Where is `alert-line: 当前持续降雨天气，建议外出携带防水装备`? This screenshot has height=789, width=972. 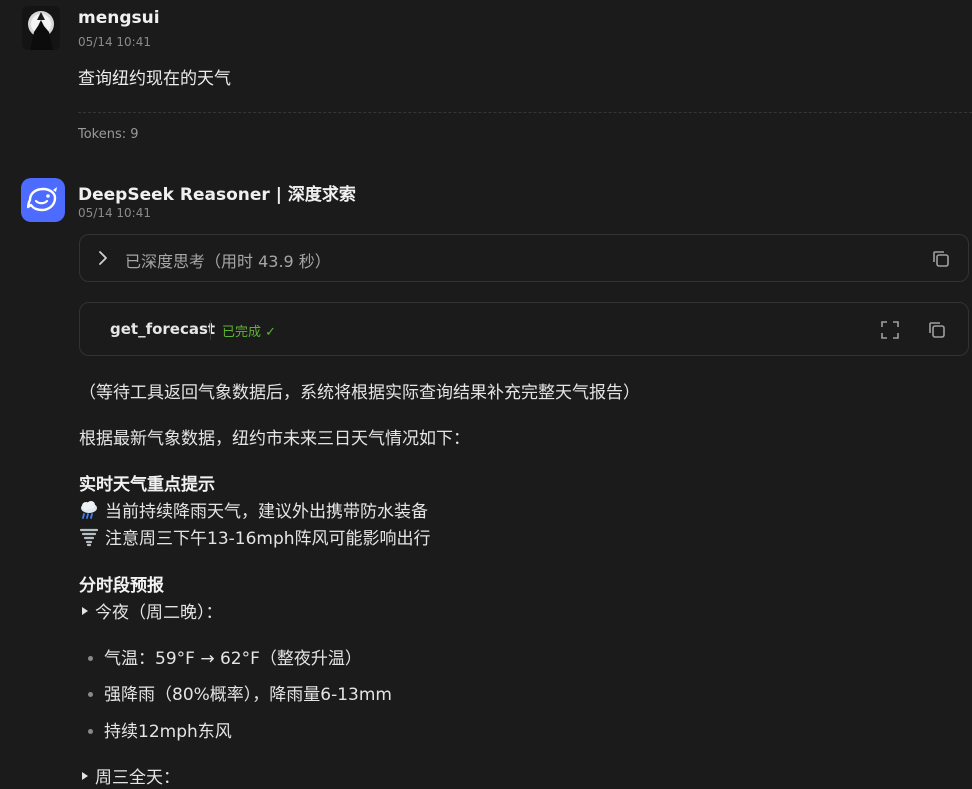 alert-line: 当前持续降雨天气，建议外出携带防水装备 is located at coordinates (253, 509).